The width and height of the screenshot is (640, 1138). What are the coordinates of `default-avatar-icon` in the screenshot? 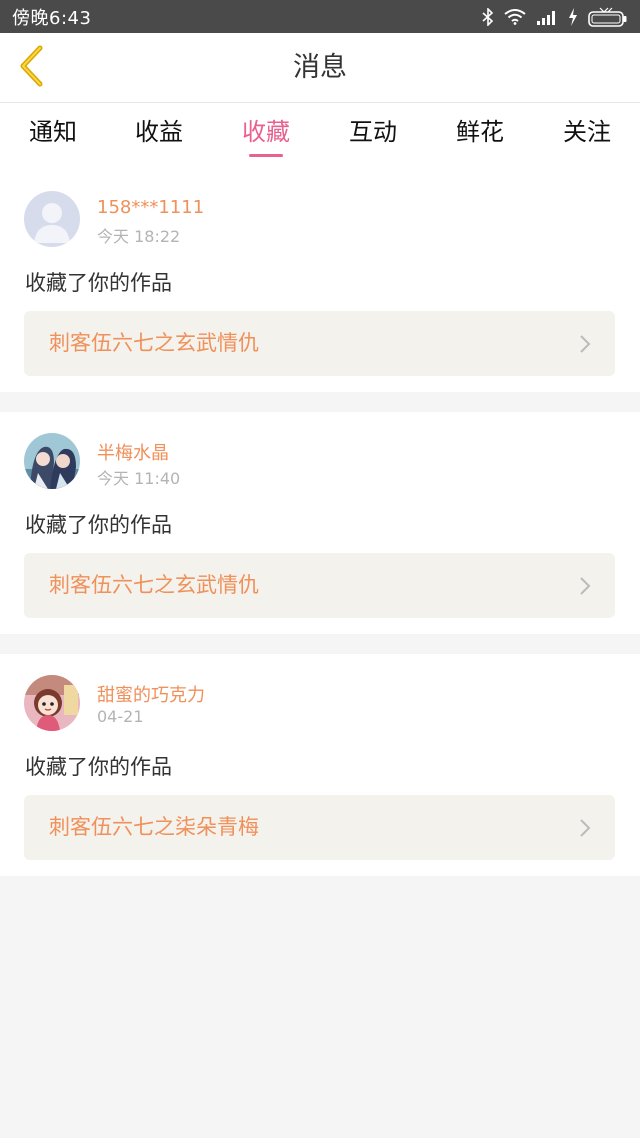 It's located at (52, 219).